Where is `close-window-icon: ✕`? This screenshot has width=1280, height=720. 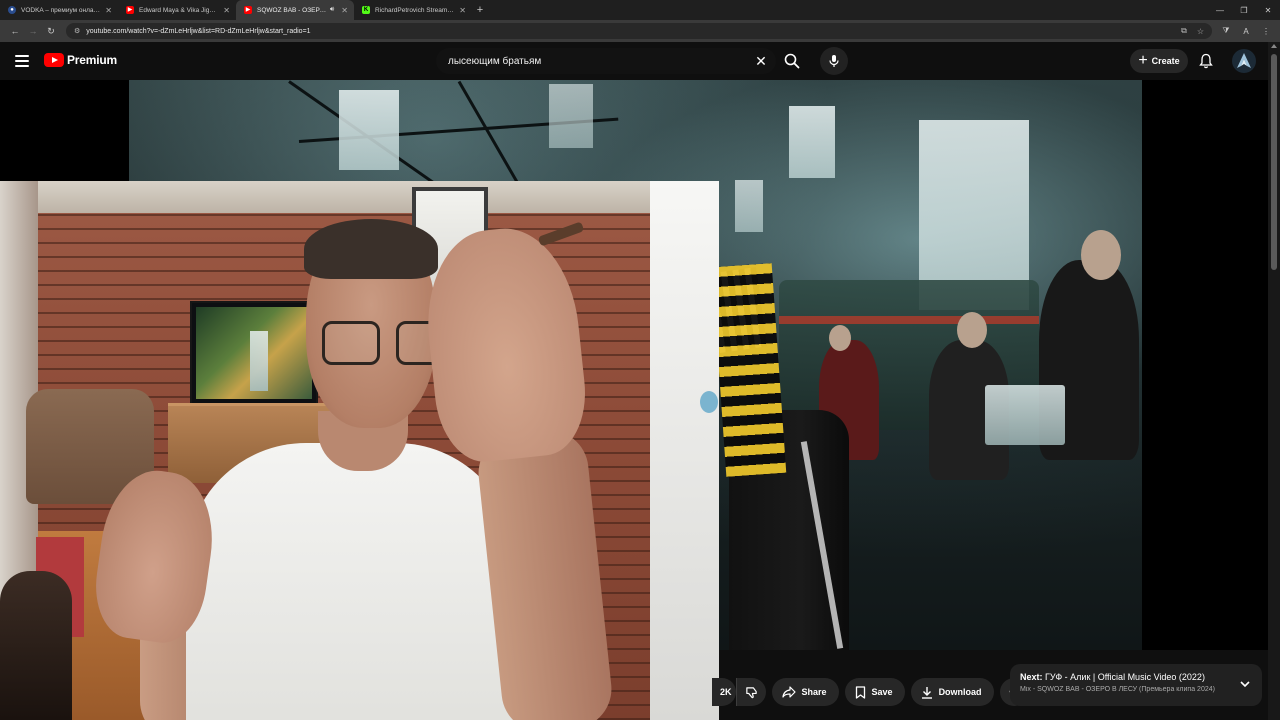
close-window-icon: ✕ is located at coordinates (1268, 10).